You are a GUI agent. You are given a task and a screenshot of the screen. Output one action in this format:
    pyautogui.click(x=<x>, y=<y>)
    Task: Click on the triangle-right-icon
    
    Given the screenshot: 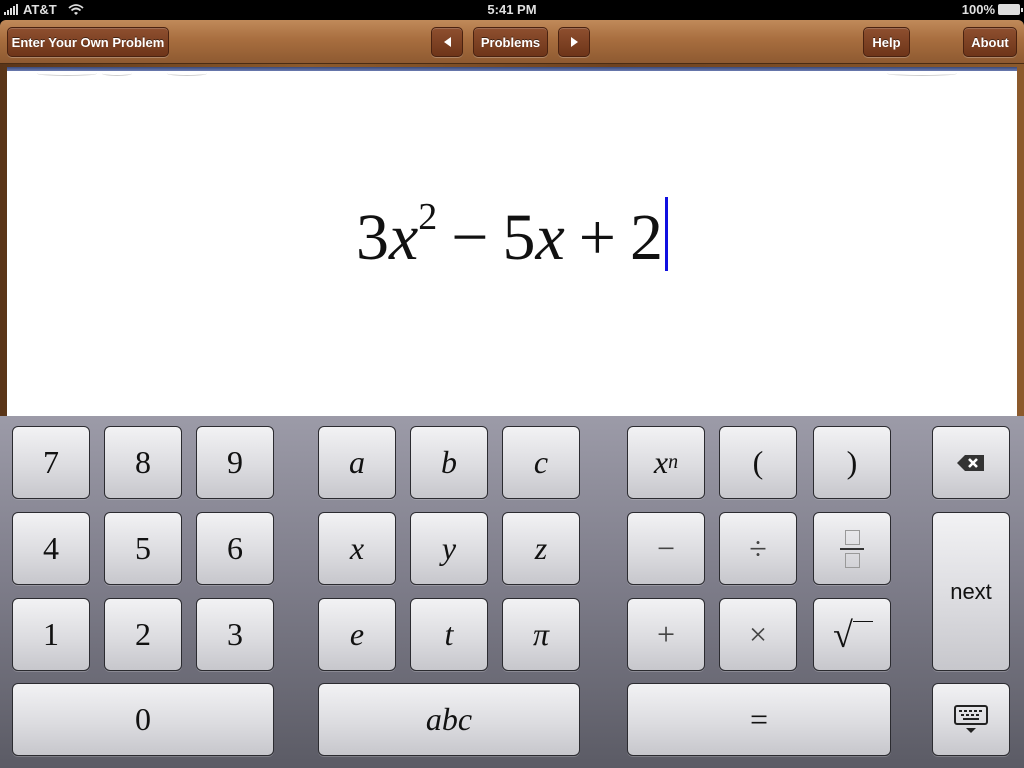 What is the action you would take?
    pyautogui.click(x=574, y=42)
    